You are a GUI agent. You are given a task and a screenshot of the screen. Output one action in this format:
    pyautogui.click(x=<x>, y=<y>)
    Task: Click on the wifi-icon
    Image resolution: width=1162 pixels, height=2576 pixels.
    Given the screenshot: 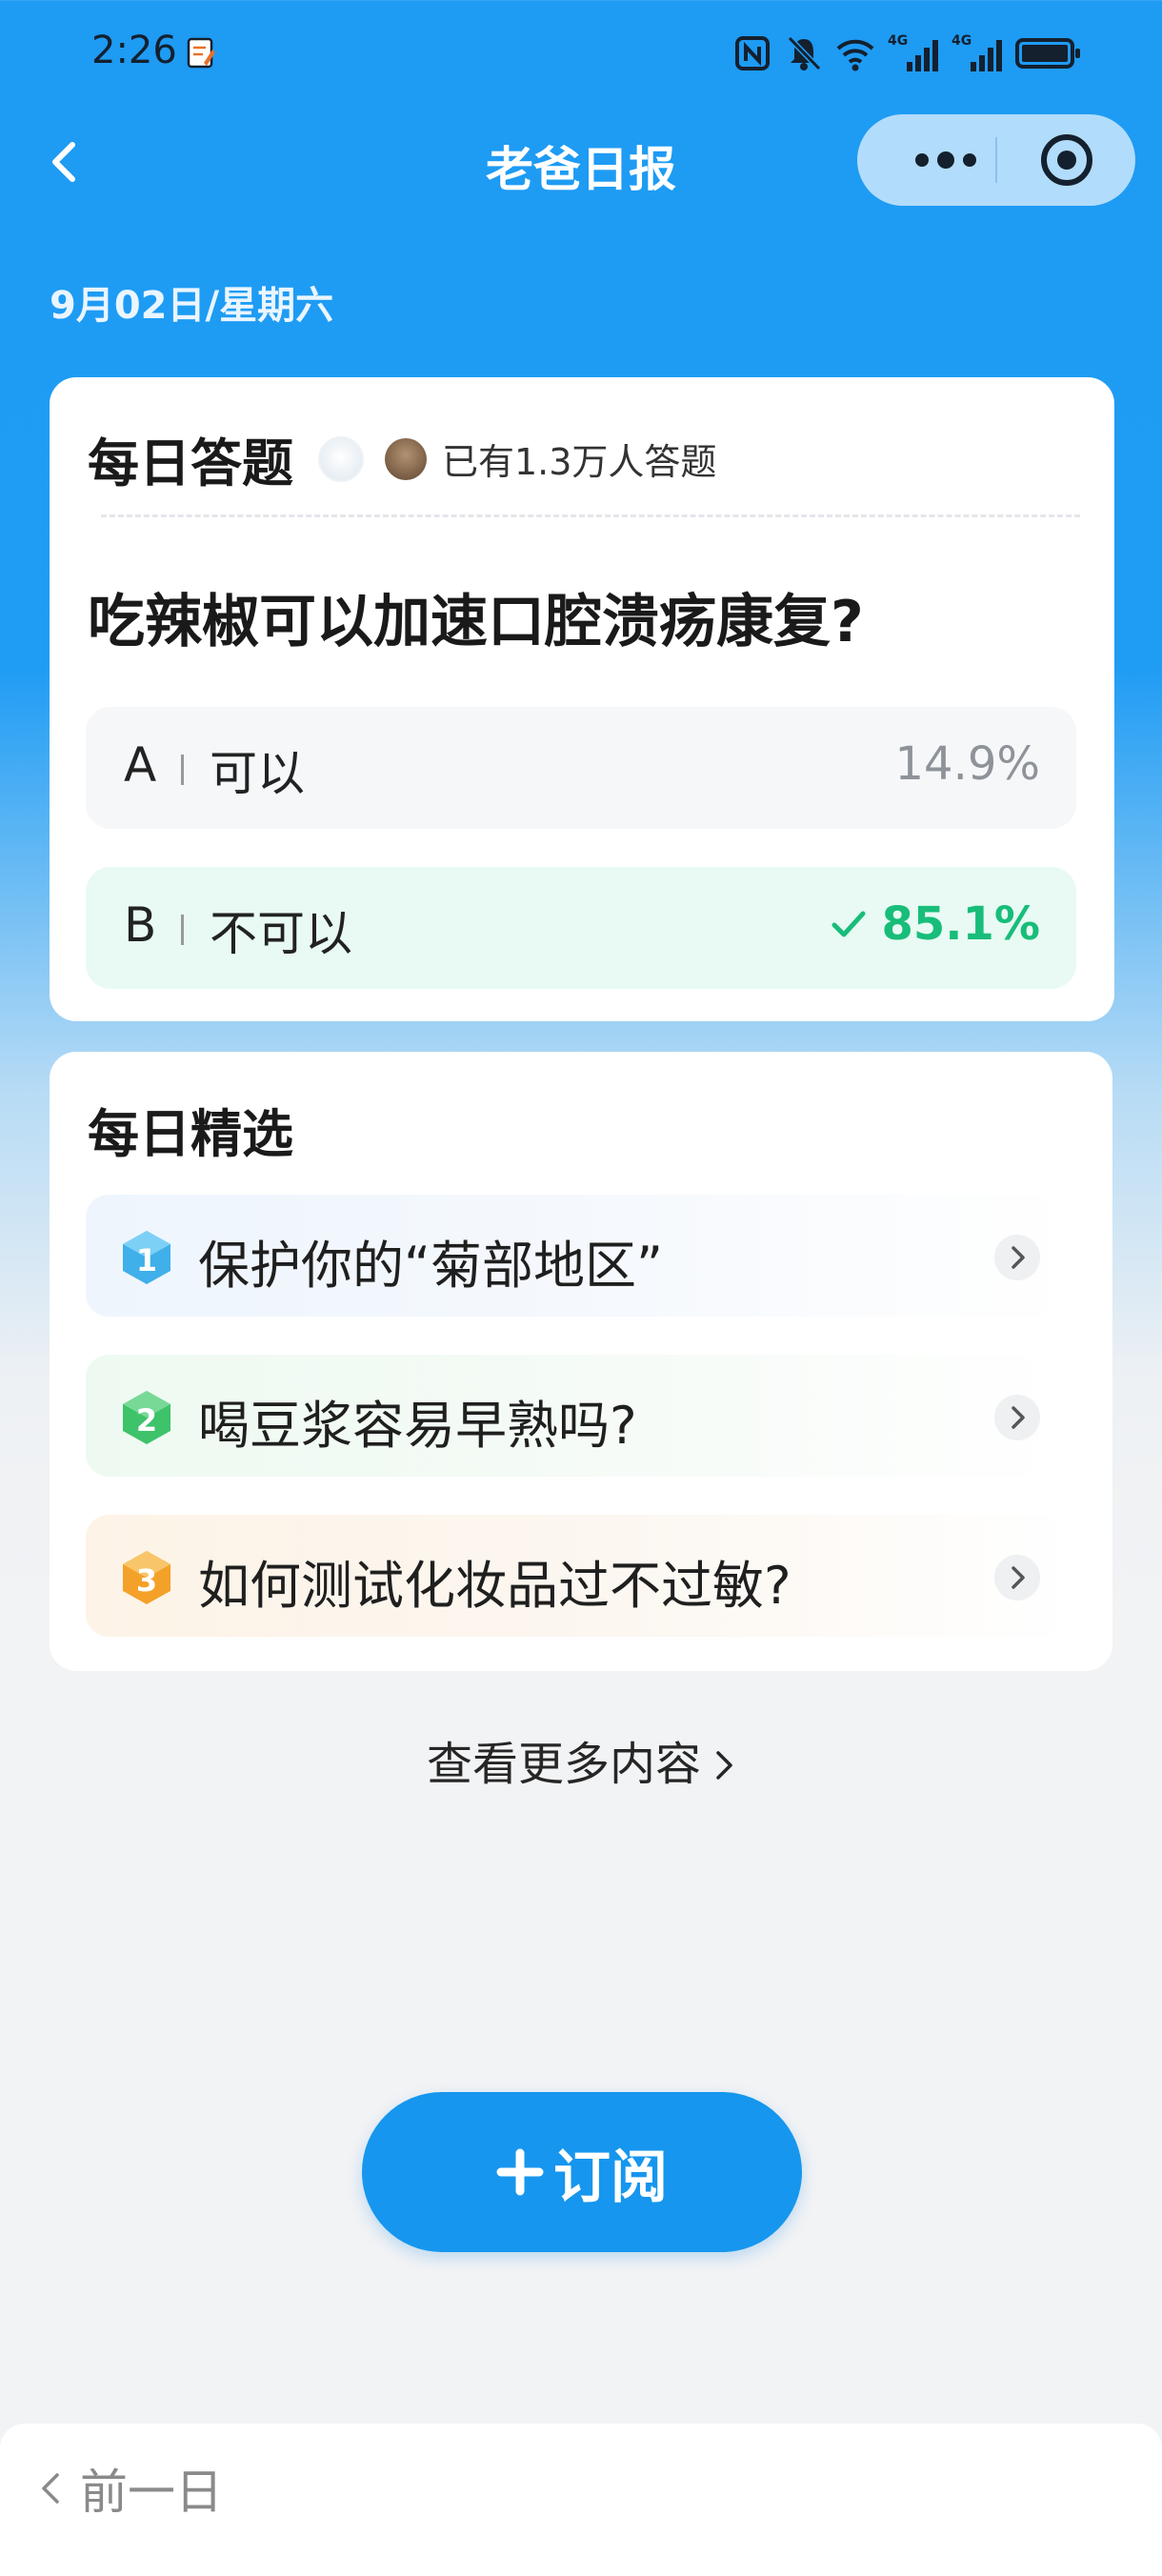 What is the action you would take?
    pyautogui.click(x=855, y=55)
    